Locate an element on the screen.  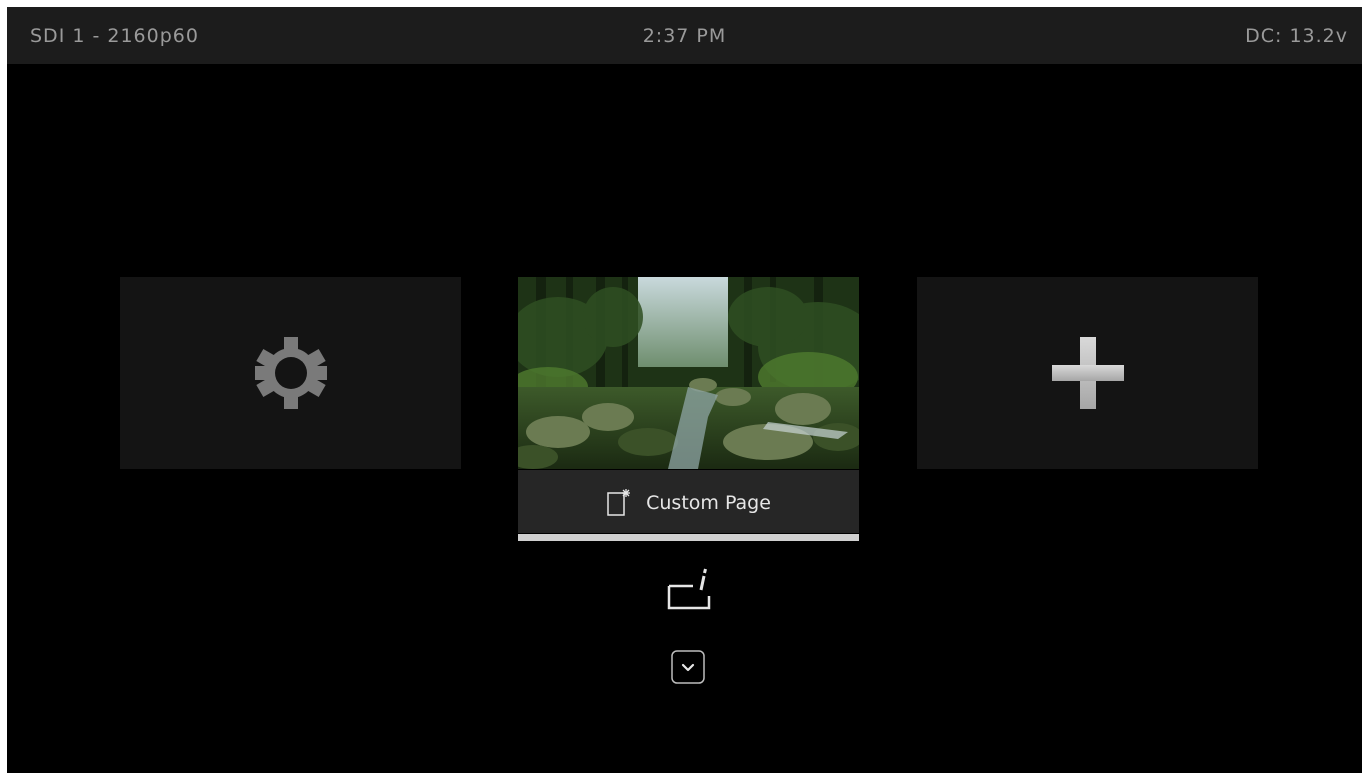
custom-page-tile is located at coordinates (688, 373).